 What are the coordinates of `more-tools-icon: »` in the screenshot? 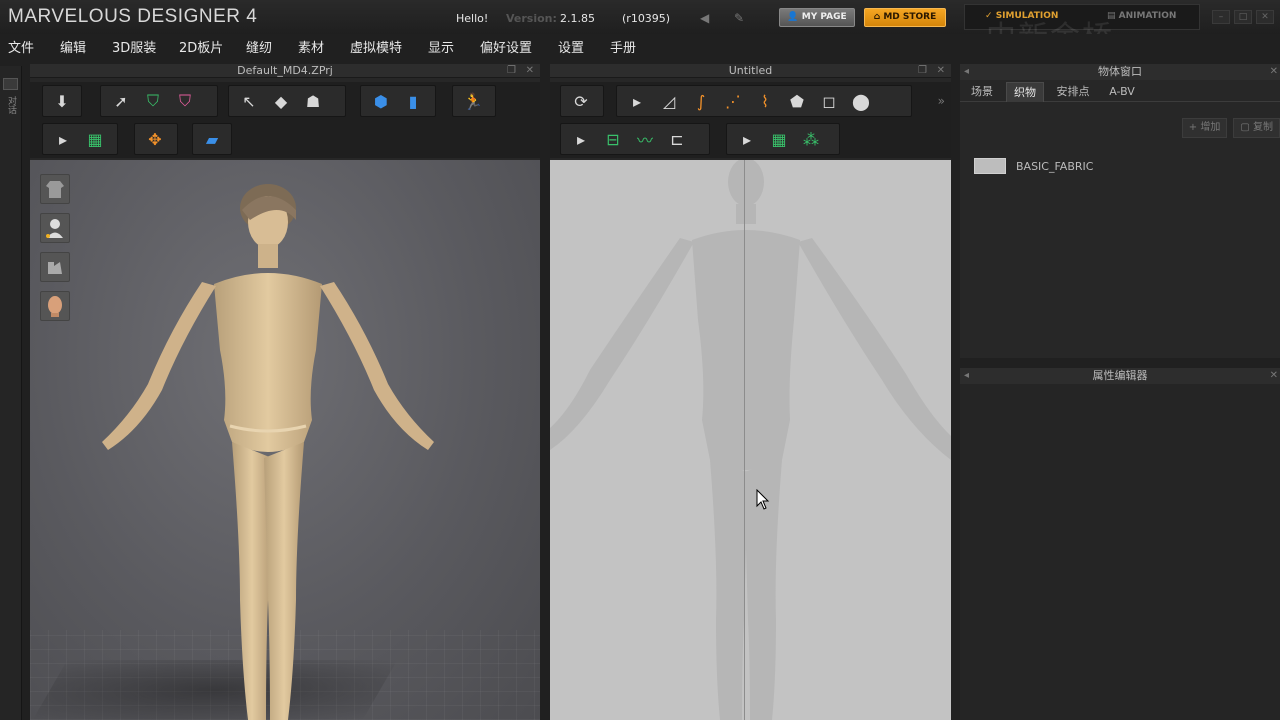 It's located at (941, 101).